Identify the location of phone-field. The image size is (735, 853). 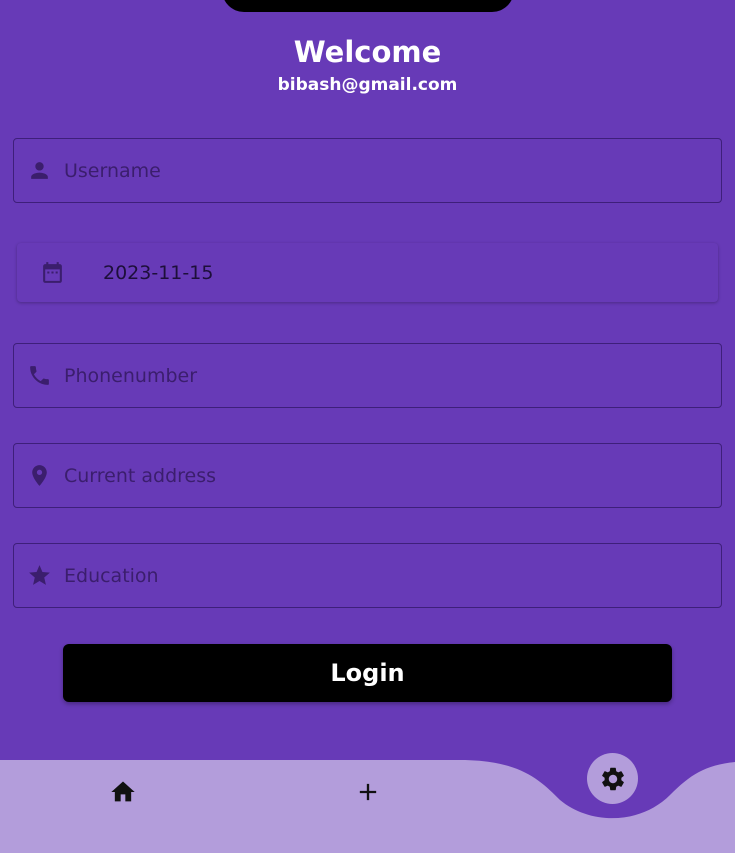
(367, 375).